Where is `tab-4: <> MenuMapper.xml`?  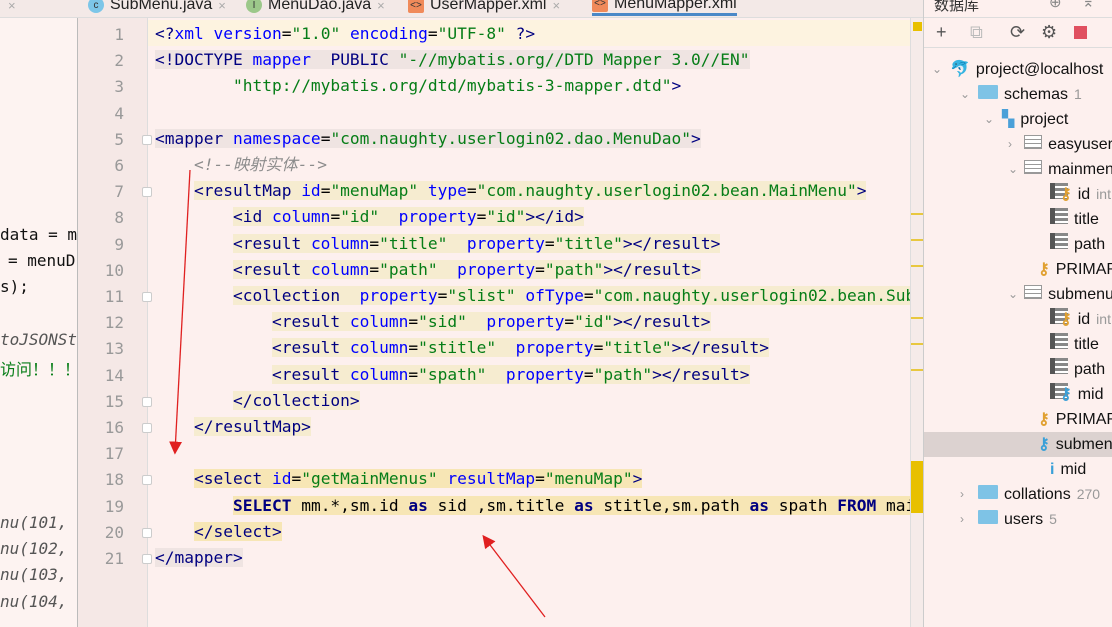
tab-4: <> MenuMapper.xml is located at coordinates (664, 8).